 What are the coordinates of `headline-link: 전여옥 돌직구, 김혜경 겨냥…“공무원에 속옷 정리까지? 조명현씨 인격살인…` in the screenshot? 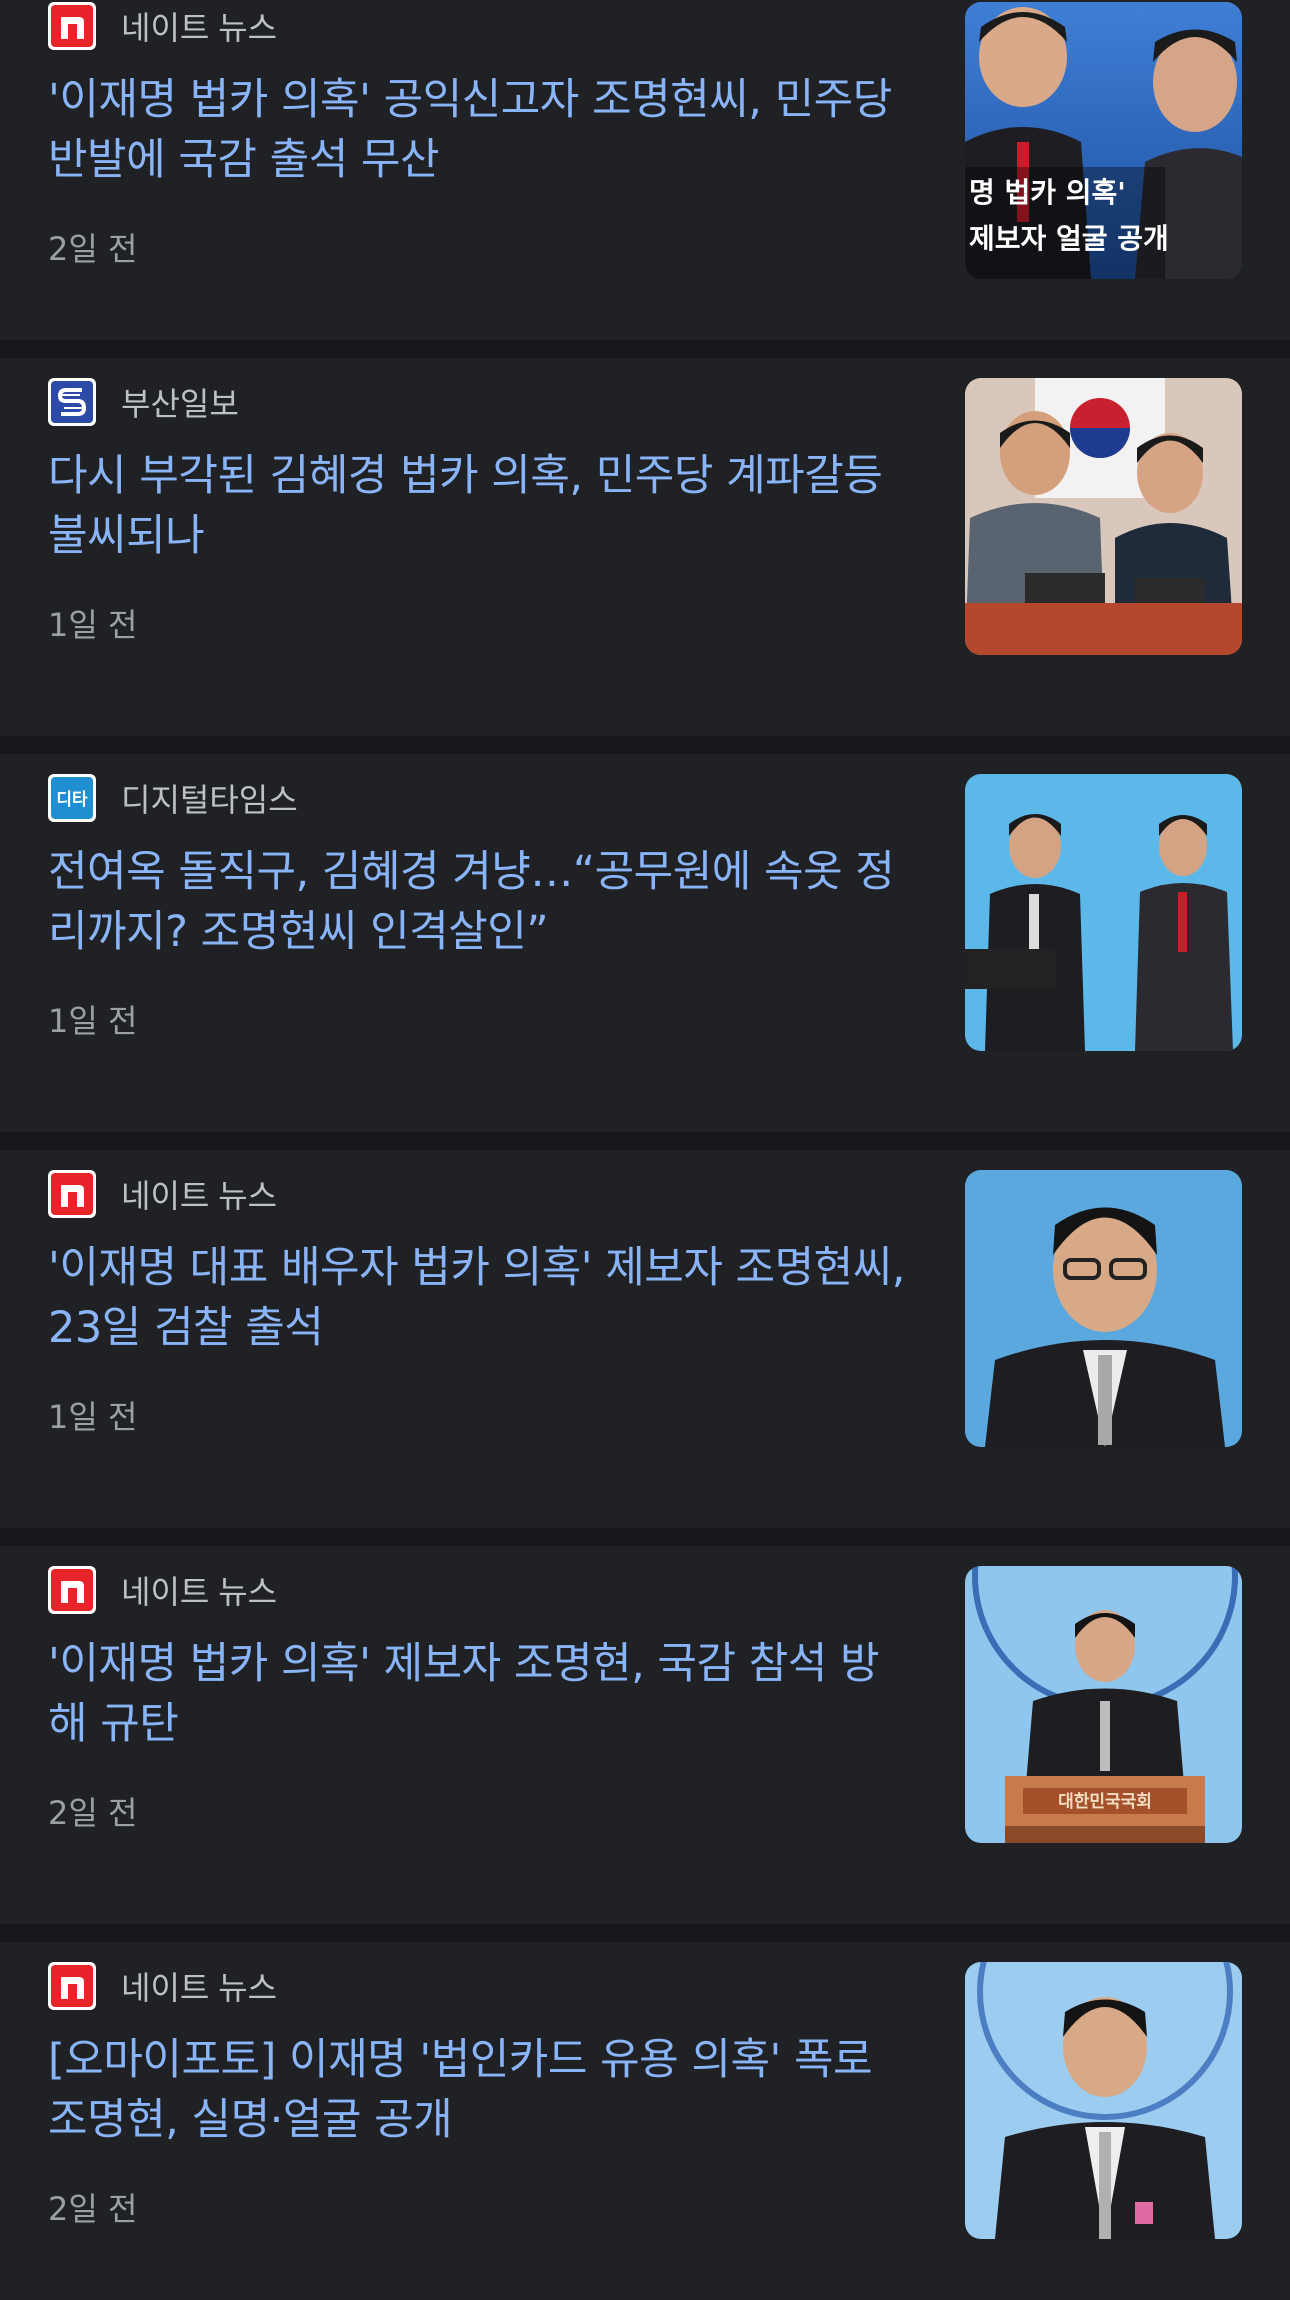 It's located at (483, 902).